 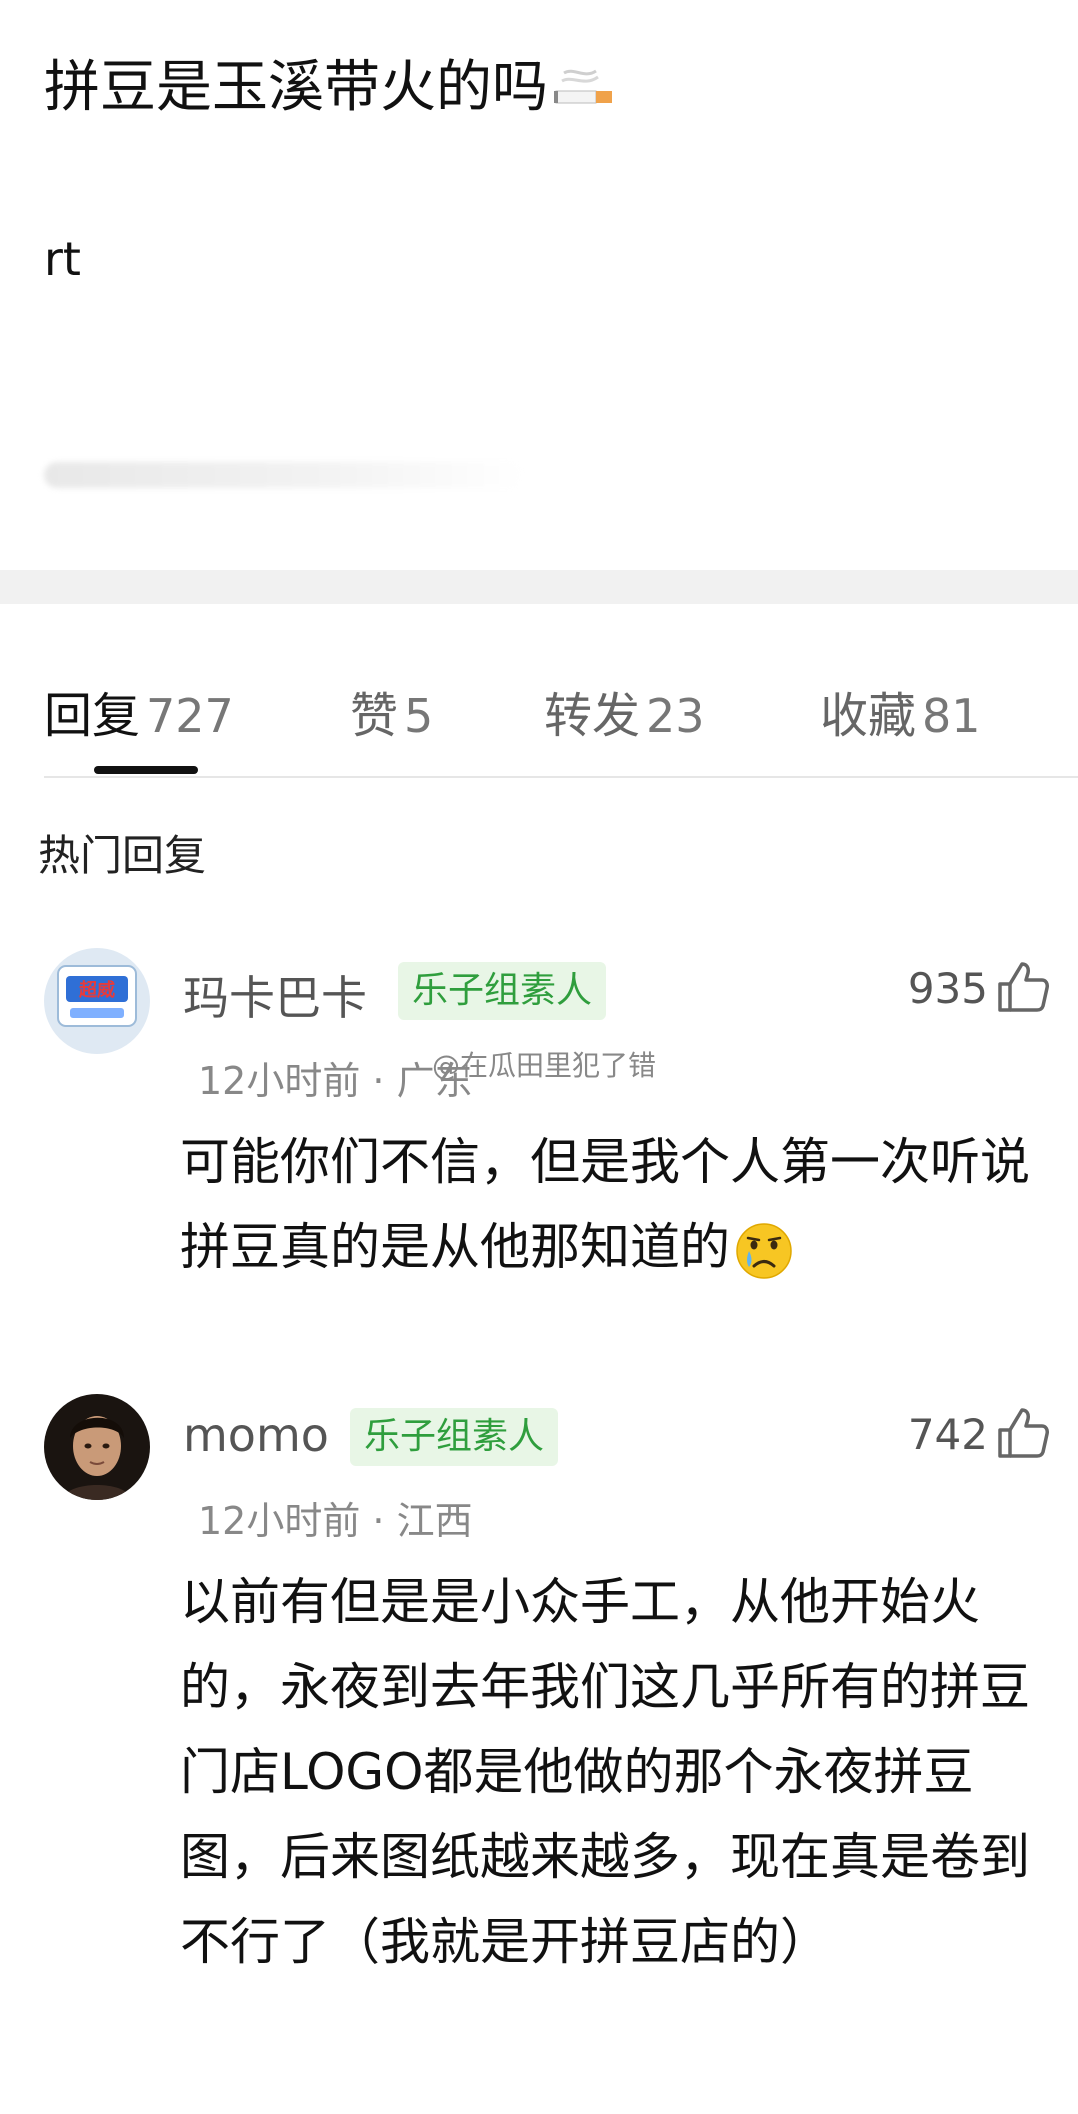 What do you see at coordinates (539, 587) in the screenshot?
I see `section-divider` at bounding box center [539, 587].